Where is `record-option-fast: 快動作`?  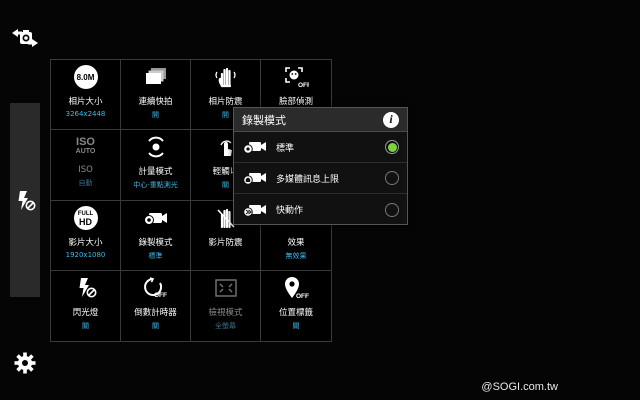
record-option-fast: 快動作 is located at coordinates (320, 209).